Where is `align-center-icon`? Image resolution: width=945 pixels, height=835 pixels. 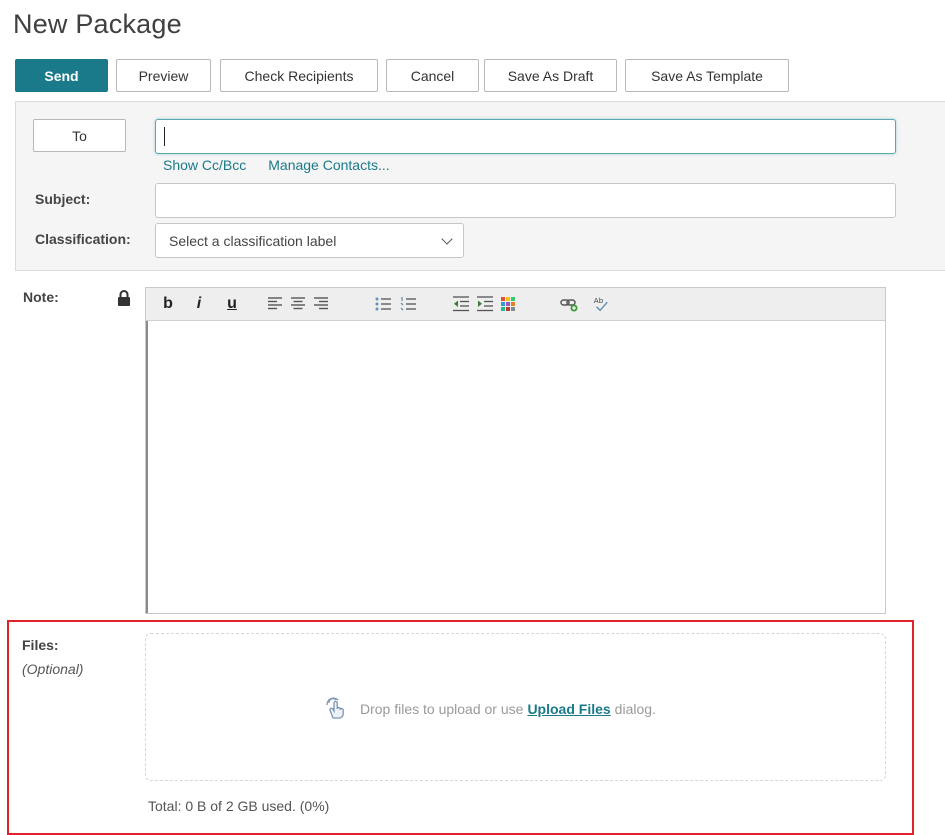 align-center-icon is located at coordinates (298, 304).